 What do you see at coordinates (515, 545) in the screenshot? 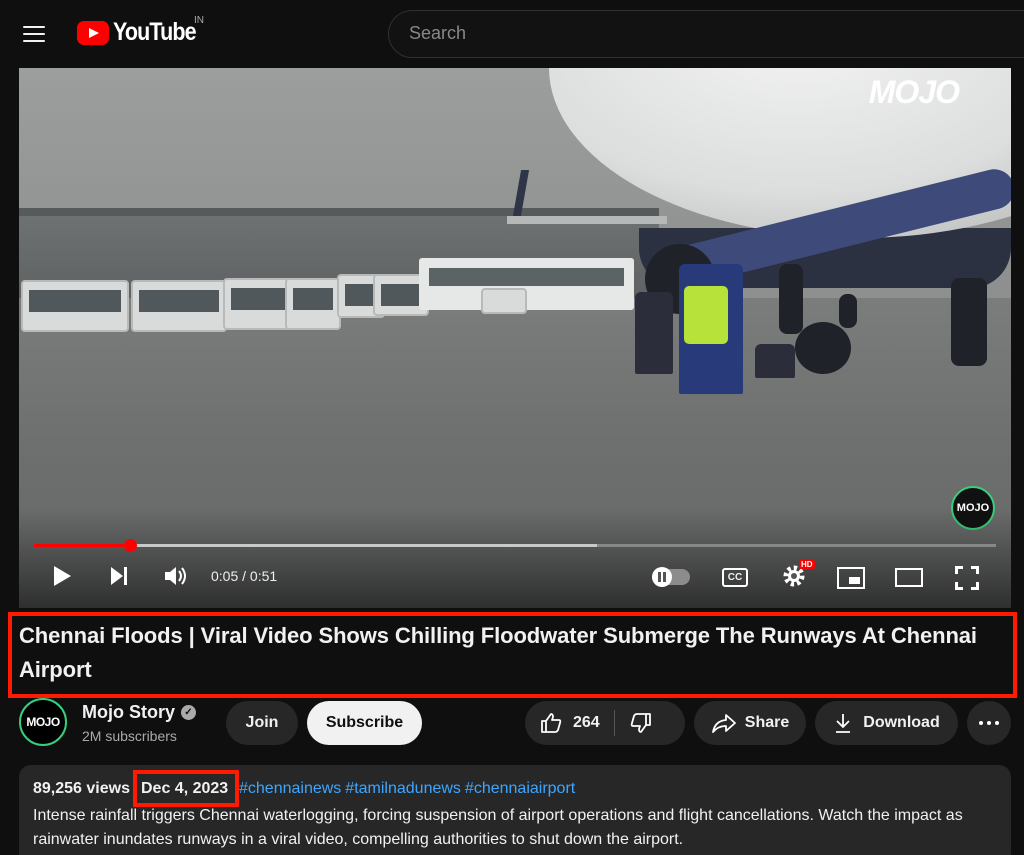
I see `progress-bar` at bounding box center [515, 545].